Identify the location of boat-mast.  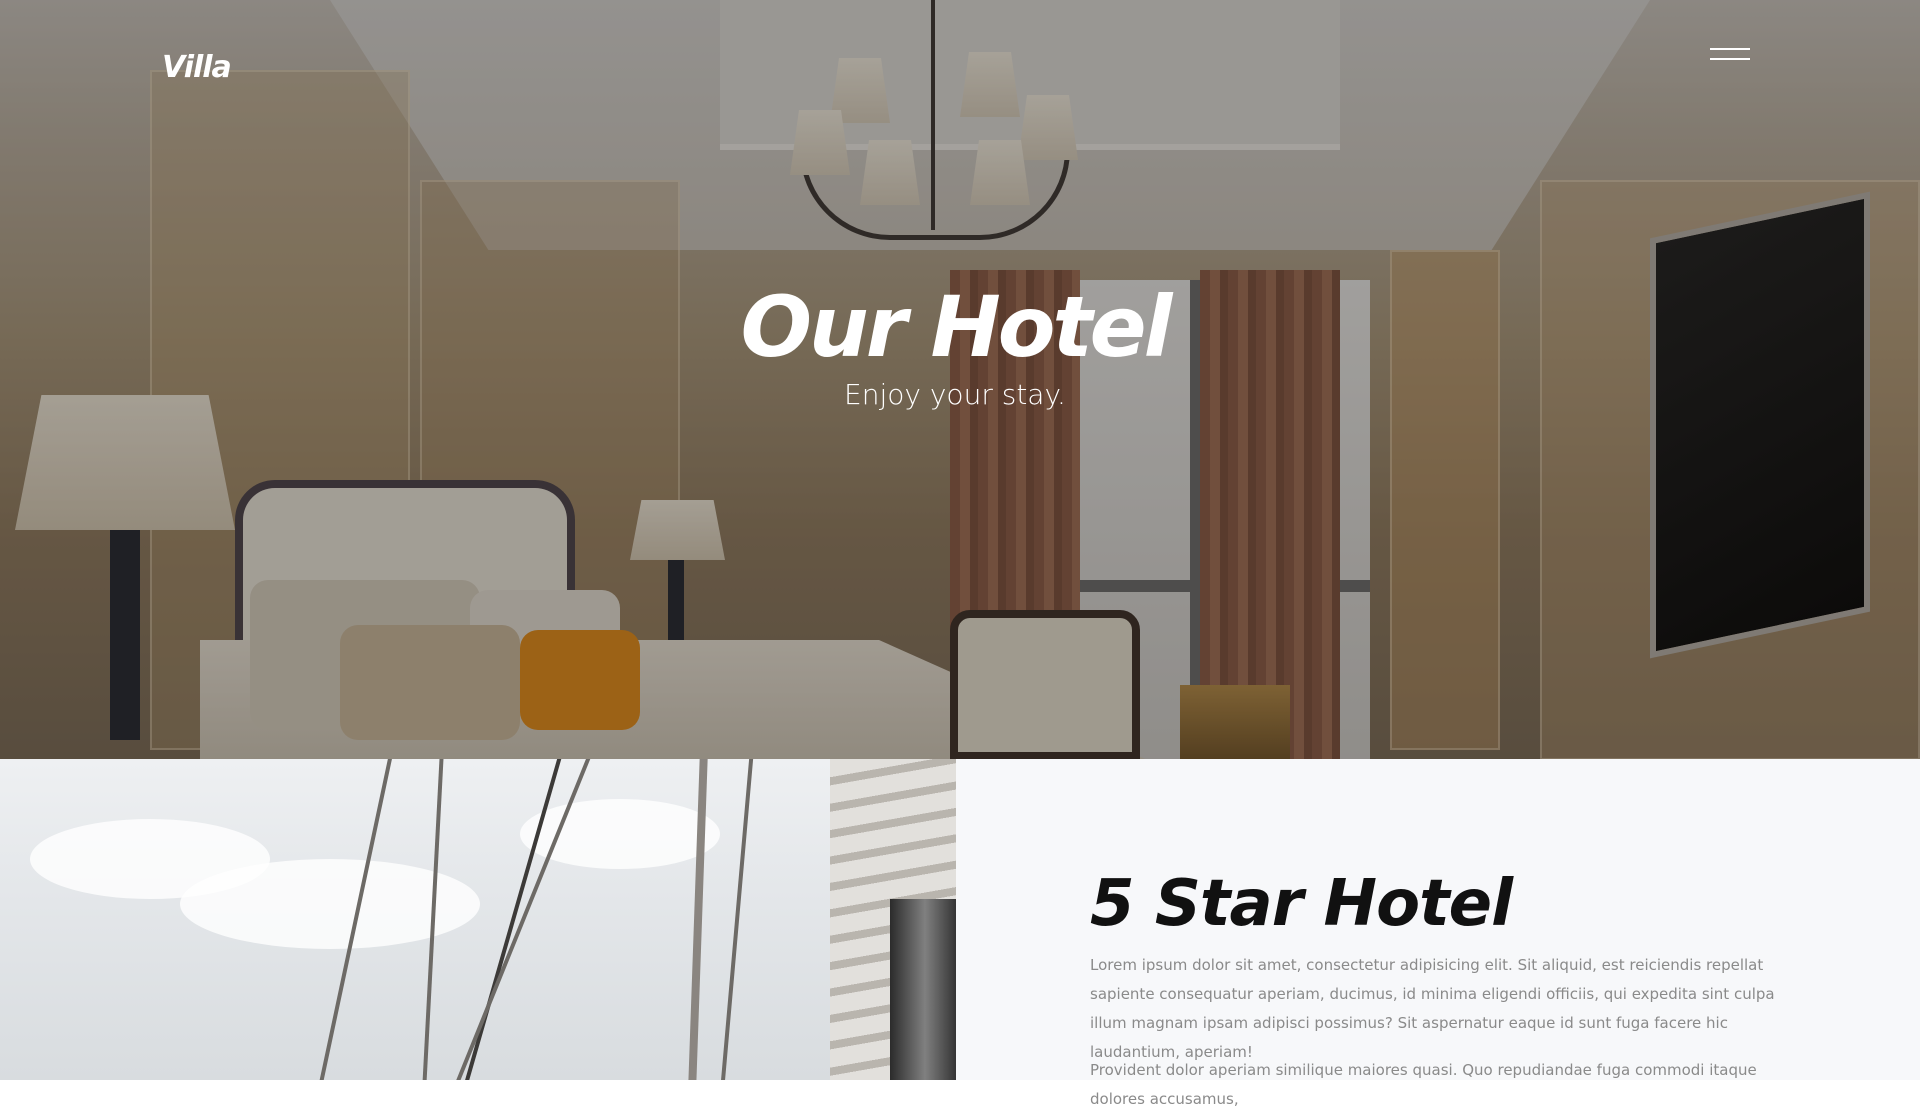
(923, 989).